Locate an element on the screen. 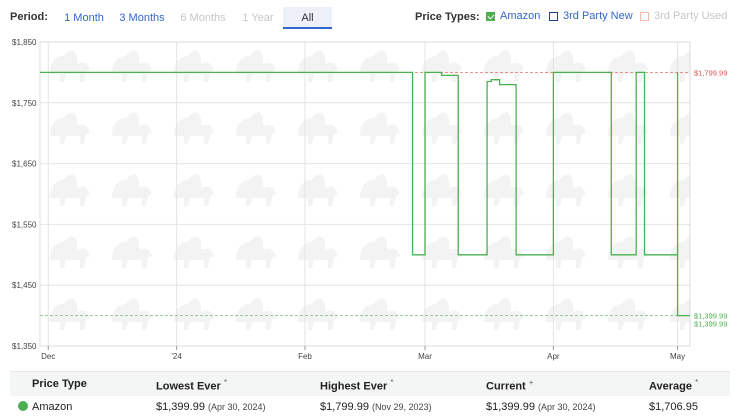 Image resolution: width=738 pixels, height=416 pixels. x-tick-label: May is located at coordinates (677, 356).